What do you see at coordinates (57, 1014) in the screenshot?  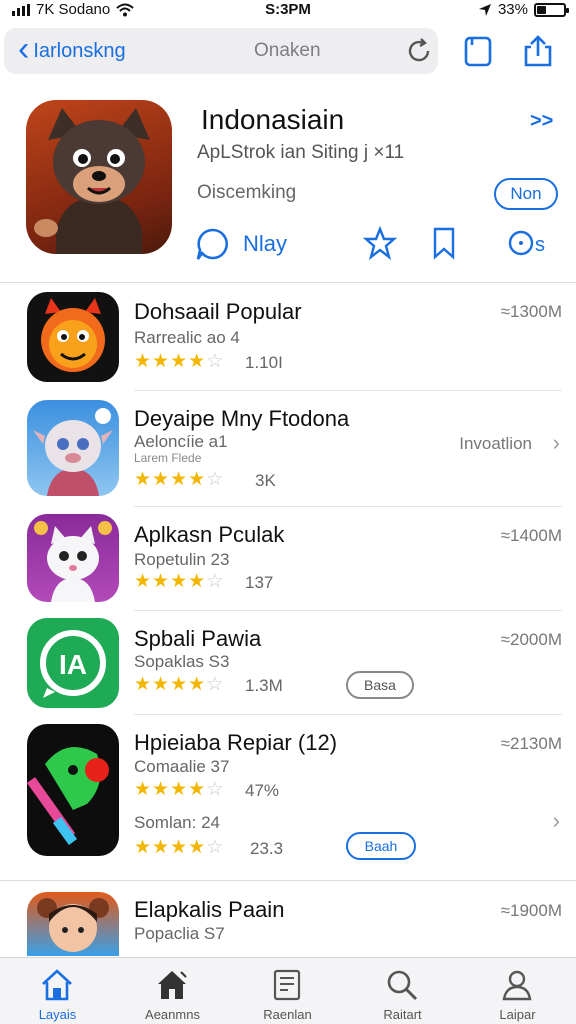 I see `tab-label: Layais` at bounding box center [57, 1014].